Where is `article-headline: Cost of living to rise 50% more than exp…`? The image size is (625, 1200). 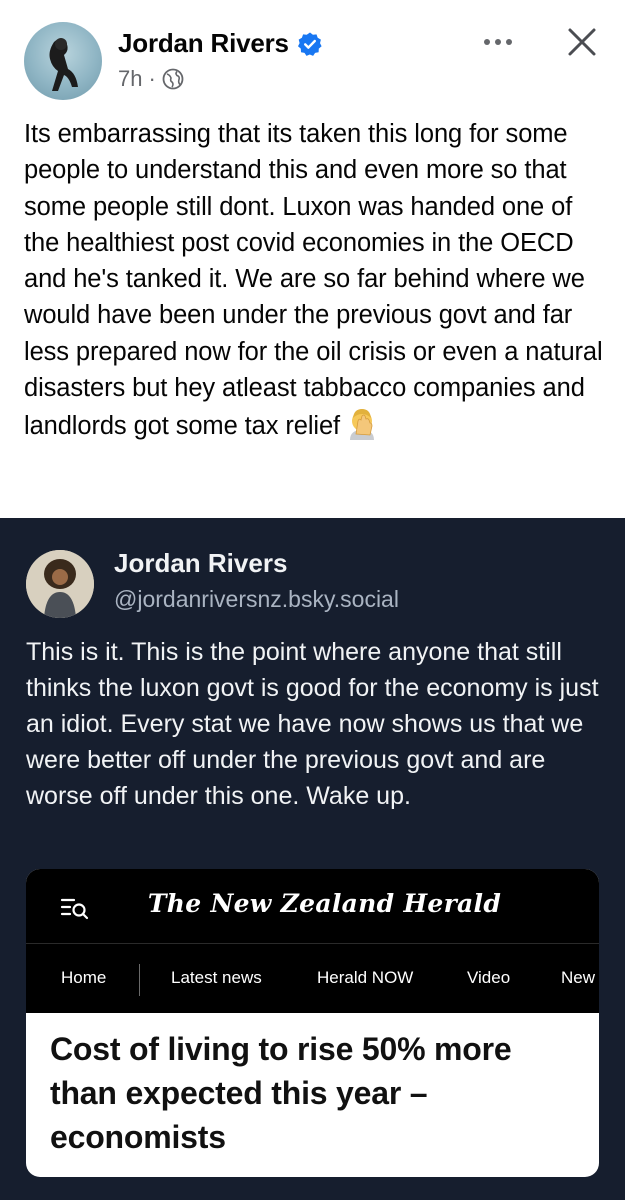
article-headline: Cost of living to rise 50% more than exp… is located at coordinates (315, 1093).